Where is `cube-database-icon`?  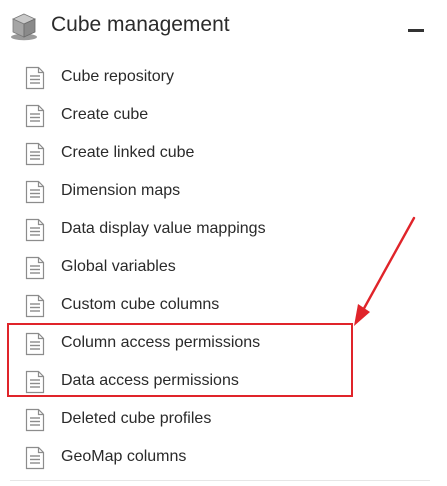
cube-database-icon is located at coordinates (24, 27).